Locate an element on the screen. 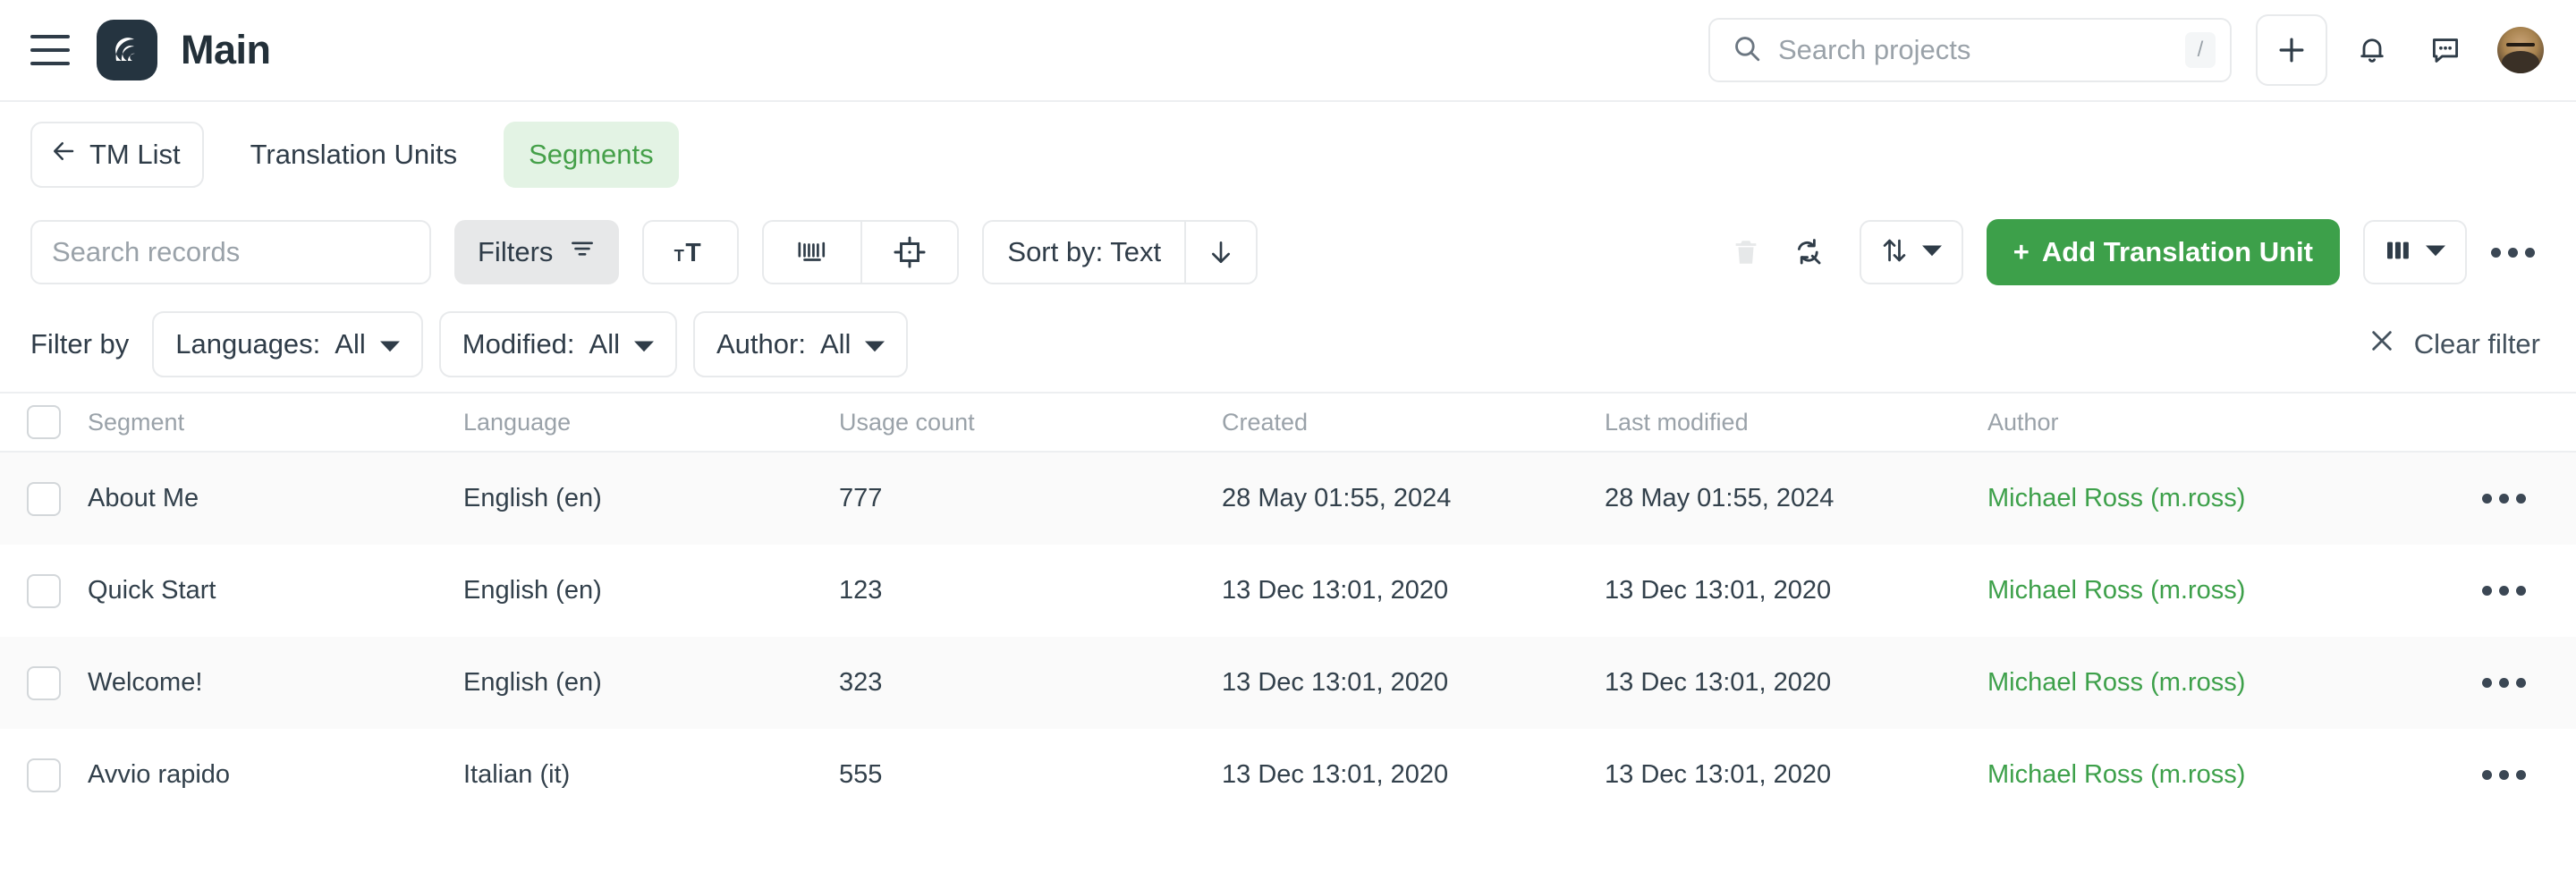 This screenshot has height=872, width=2576. sort-by-button: Sort by: Text is located at coordinates (1084, 252).